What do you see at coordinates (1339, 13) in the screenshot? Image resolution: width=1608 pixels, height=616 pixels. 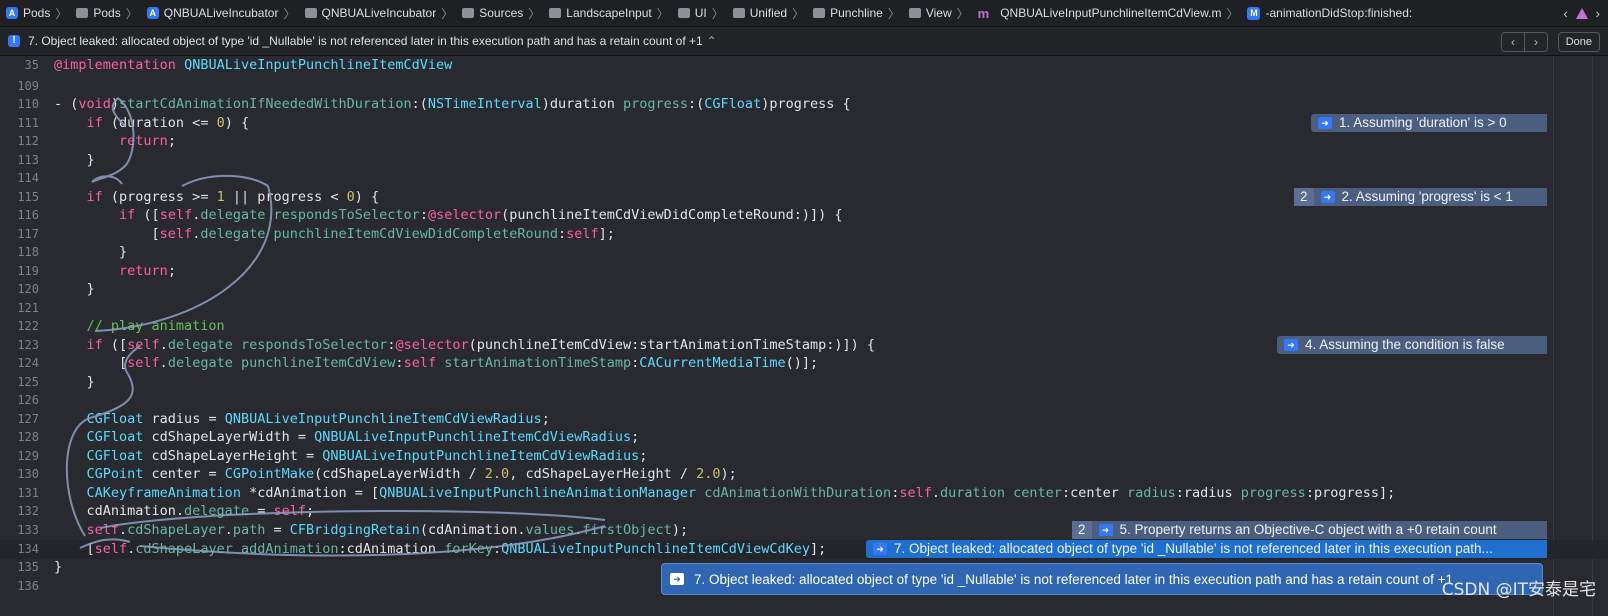 I see `crumb-label: -animationDidStop:finished:` at bounding box center [1339, 13].